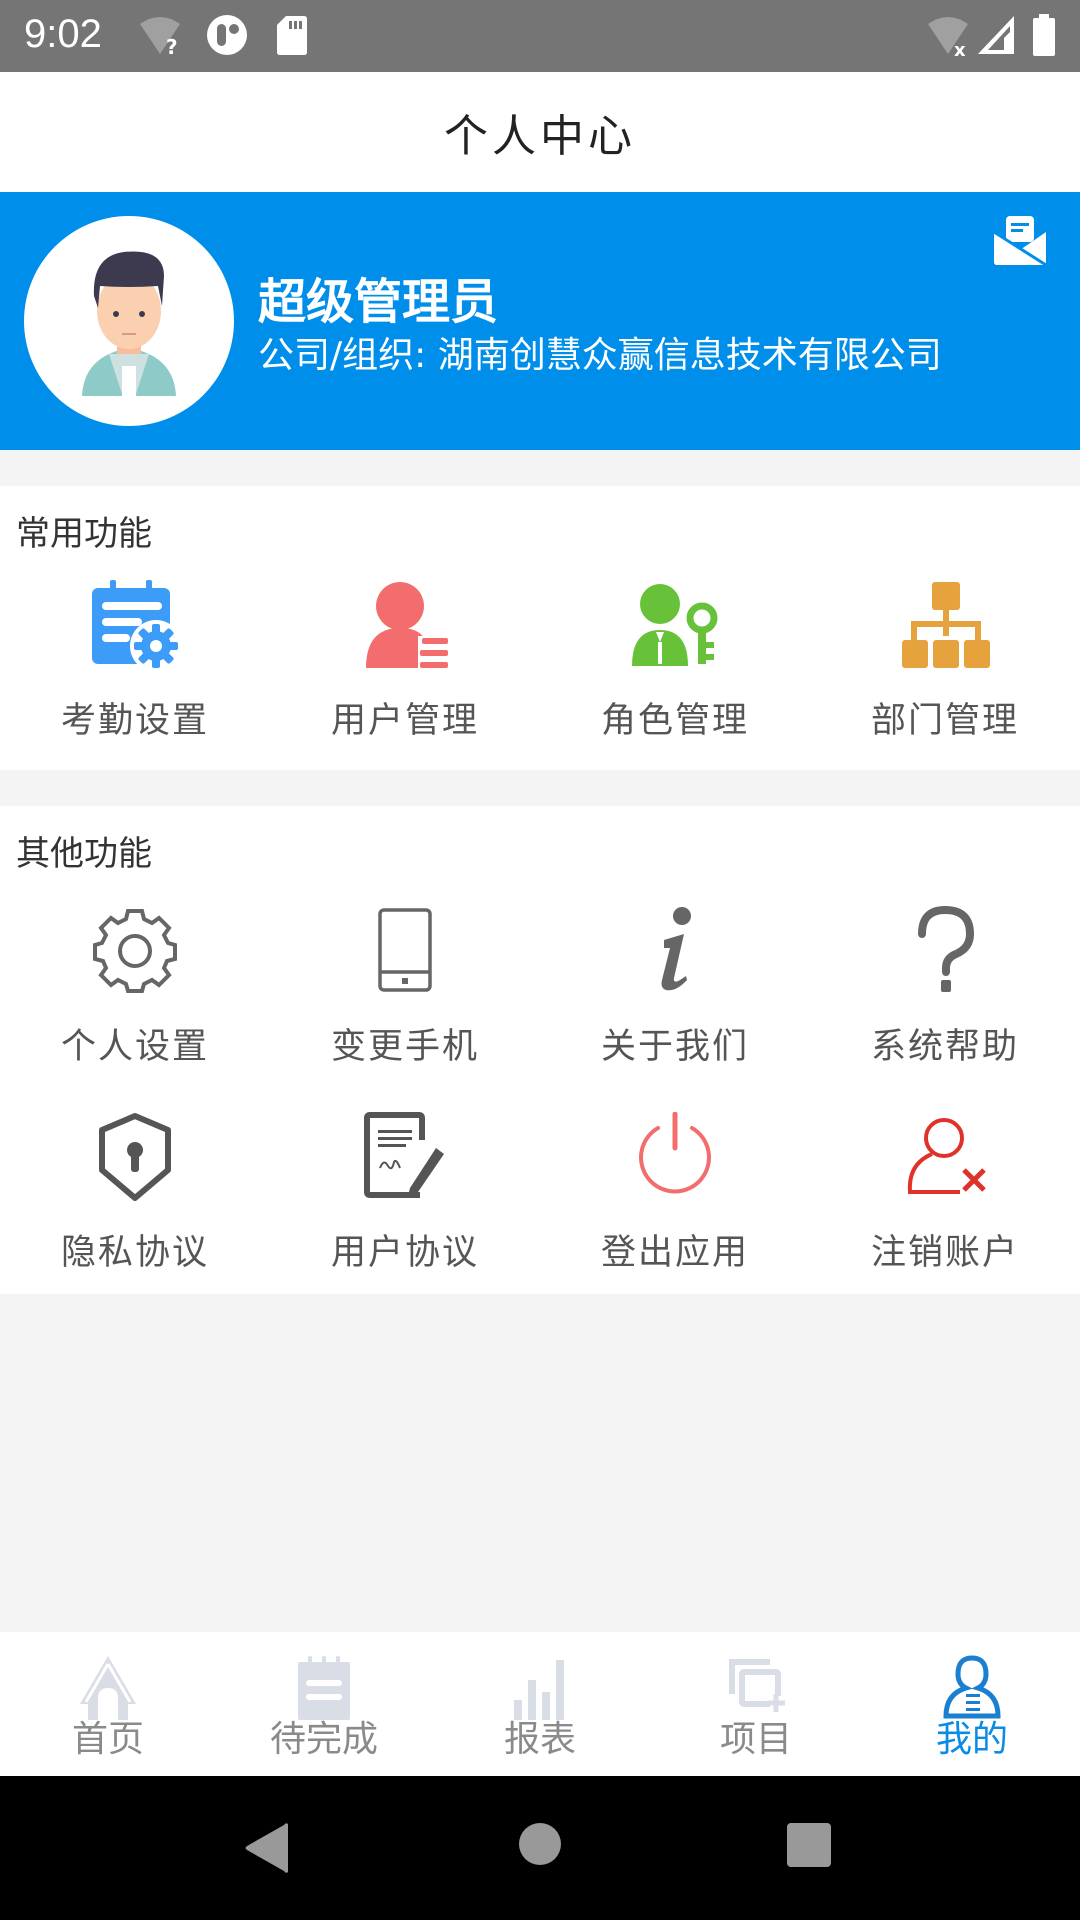  Describe the element at coordinates (946, 949) in the screenshot. I see `help-question-icon` at that location.